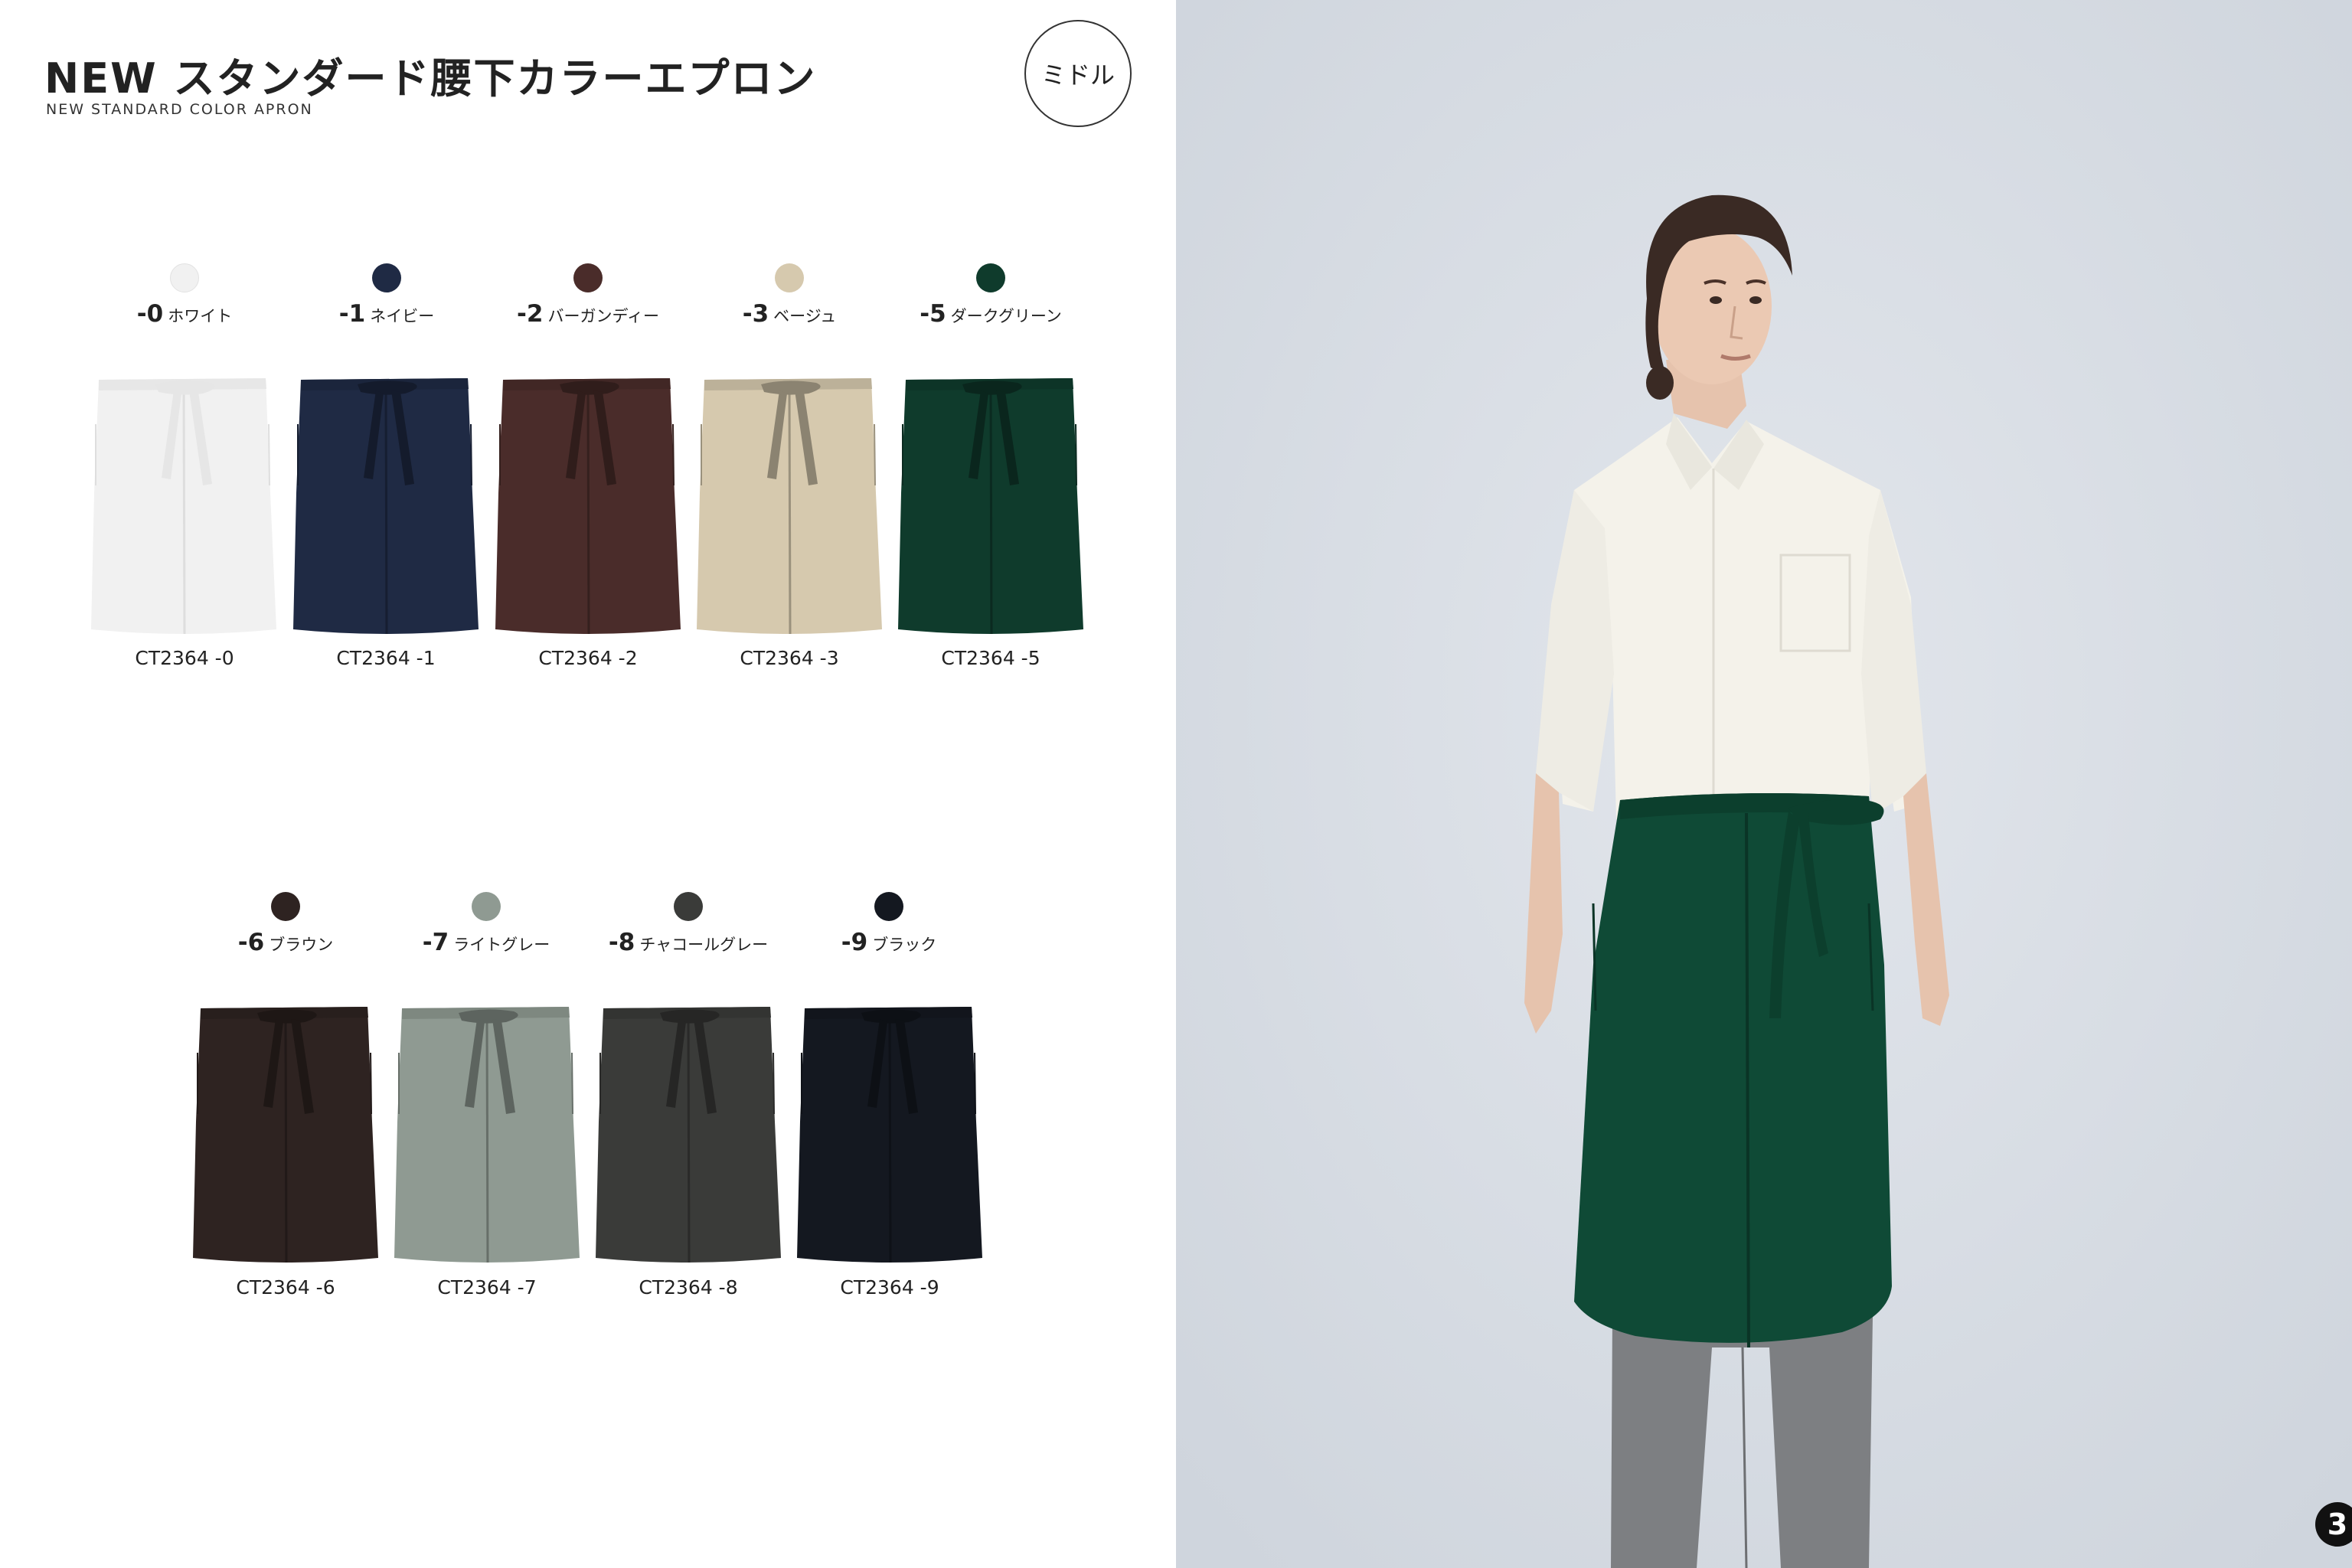 This screenshot has height=1568, width=2352. Describe the element at coordinates (386, 658) in the screenshot. I see `product-code-1: CT2364 -1` at that location.